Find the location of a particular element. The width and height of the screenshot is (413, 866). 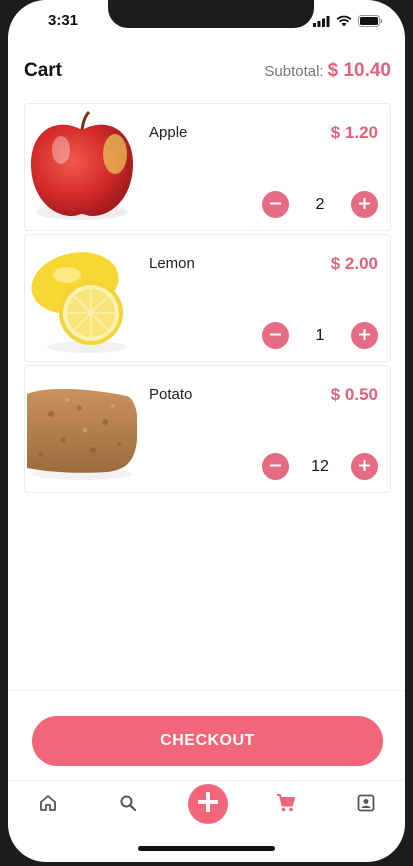

battery-icon is located at coordinates (370, 23).